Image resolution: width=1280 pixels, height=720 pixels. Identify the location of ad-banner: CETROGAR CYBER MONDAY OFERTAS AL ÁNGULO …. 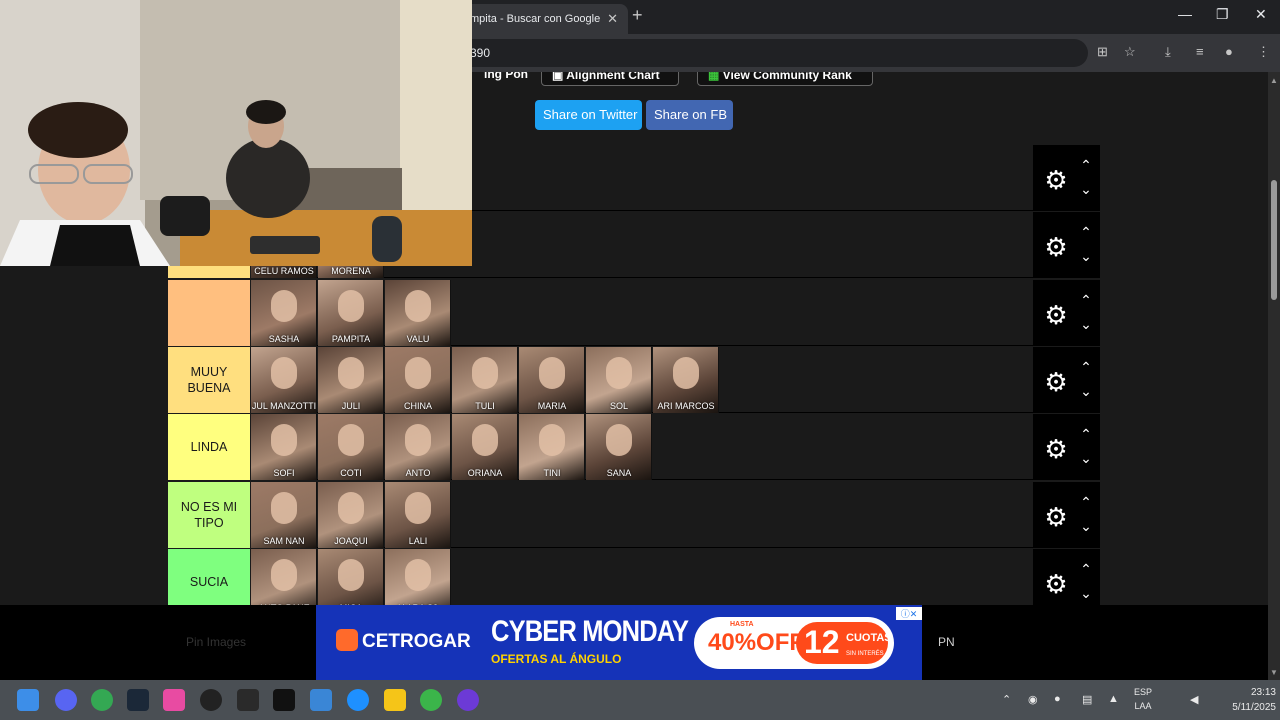
(619, 642).